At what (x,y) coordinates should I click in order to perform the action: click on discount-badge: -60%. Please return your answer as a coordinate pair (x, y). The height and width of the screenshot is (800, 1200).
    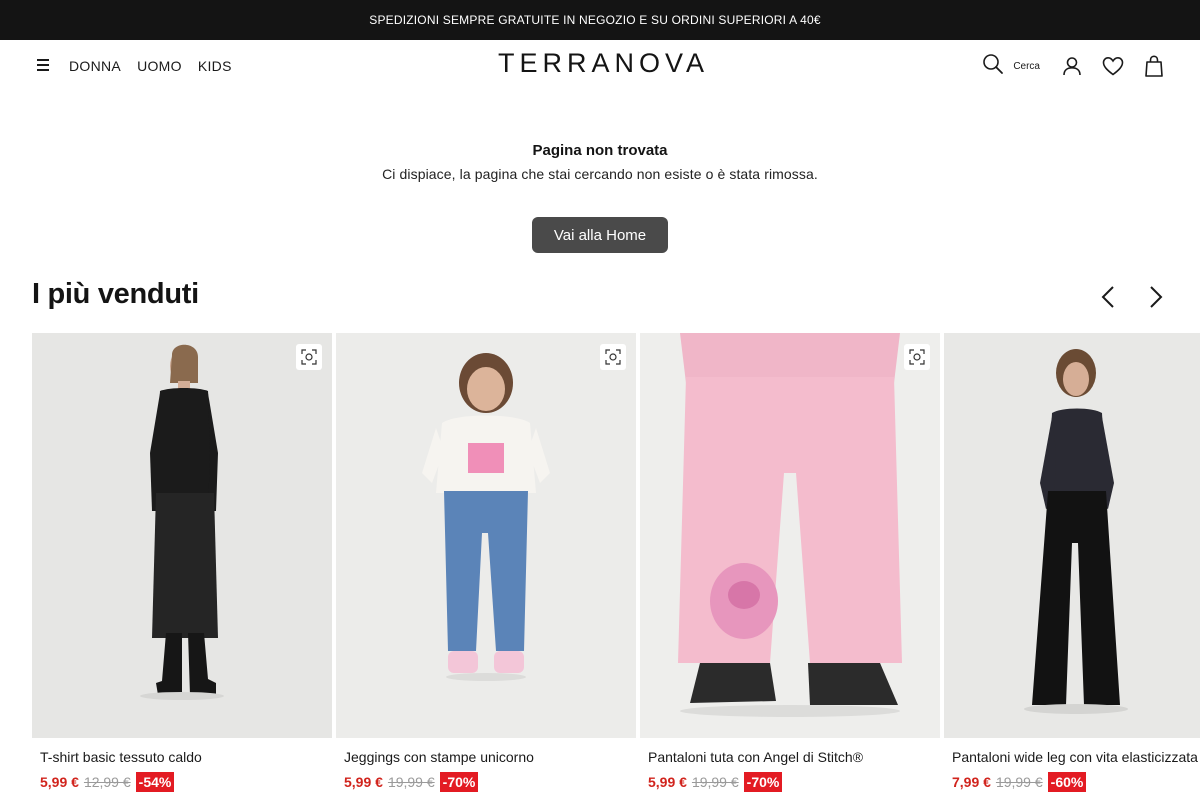
    Looking at the image, I should click on (1067, 782).